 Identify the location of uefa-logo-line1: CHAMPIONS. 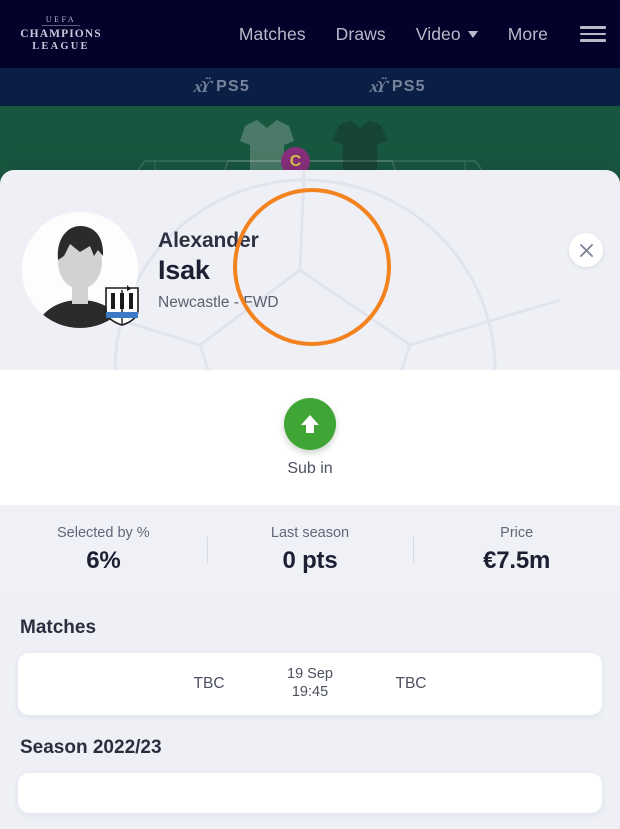
(61, 33).